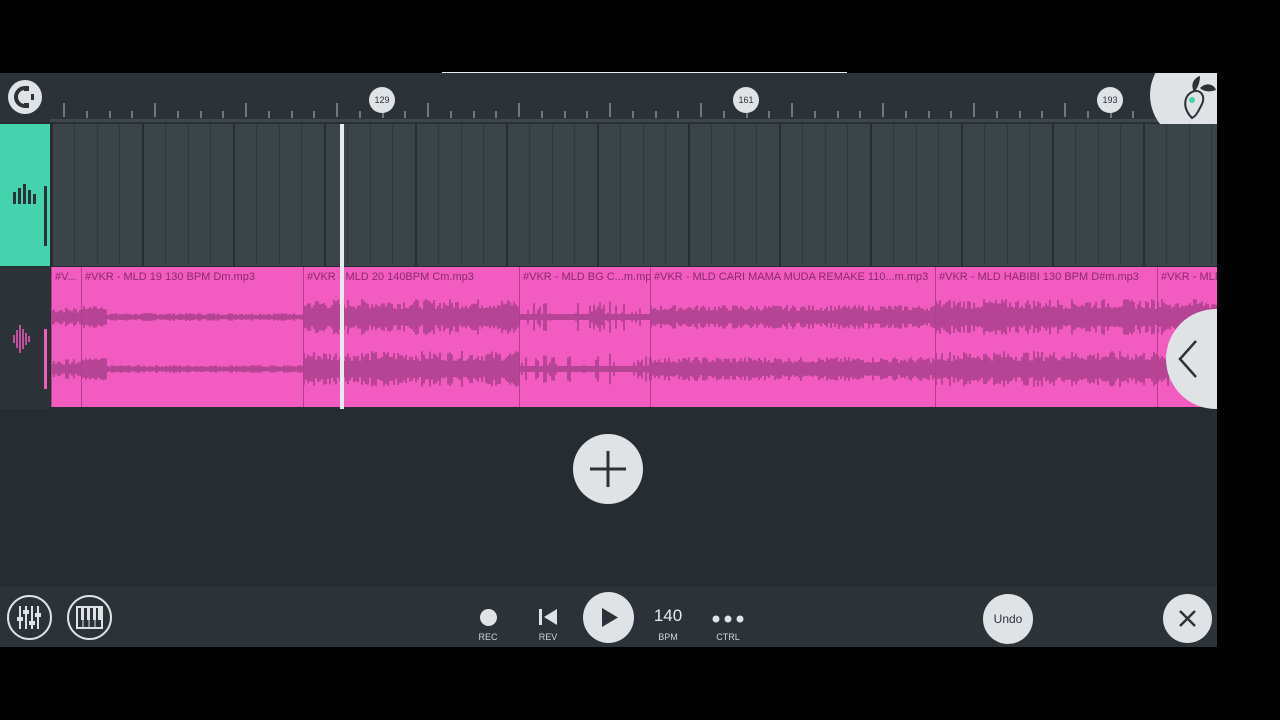 The height and width of the screenshot is (720, 1280). I want to click on piano-icon, so click(89, 617).